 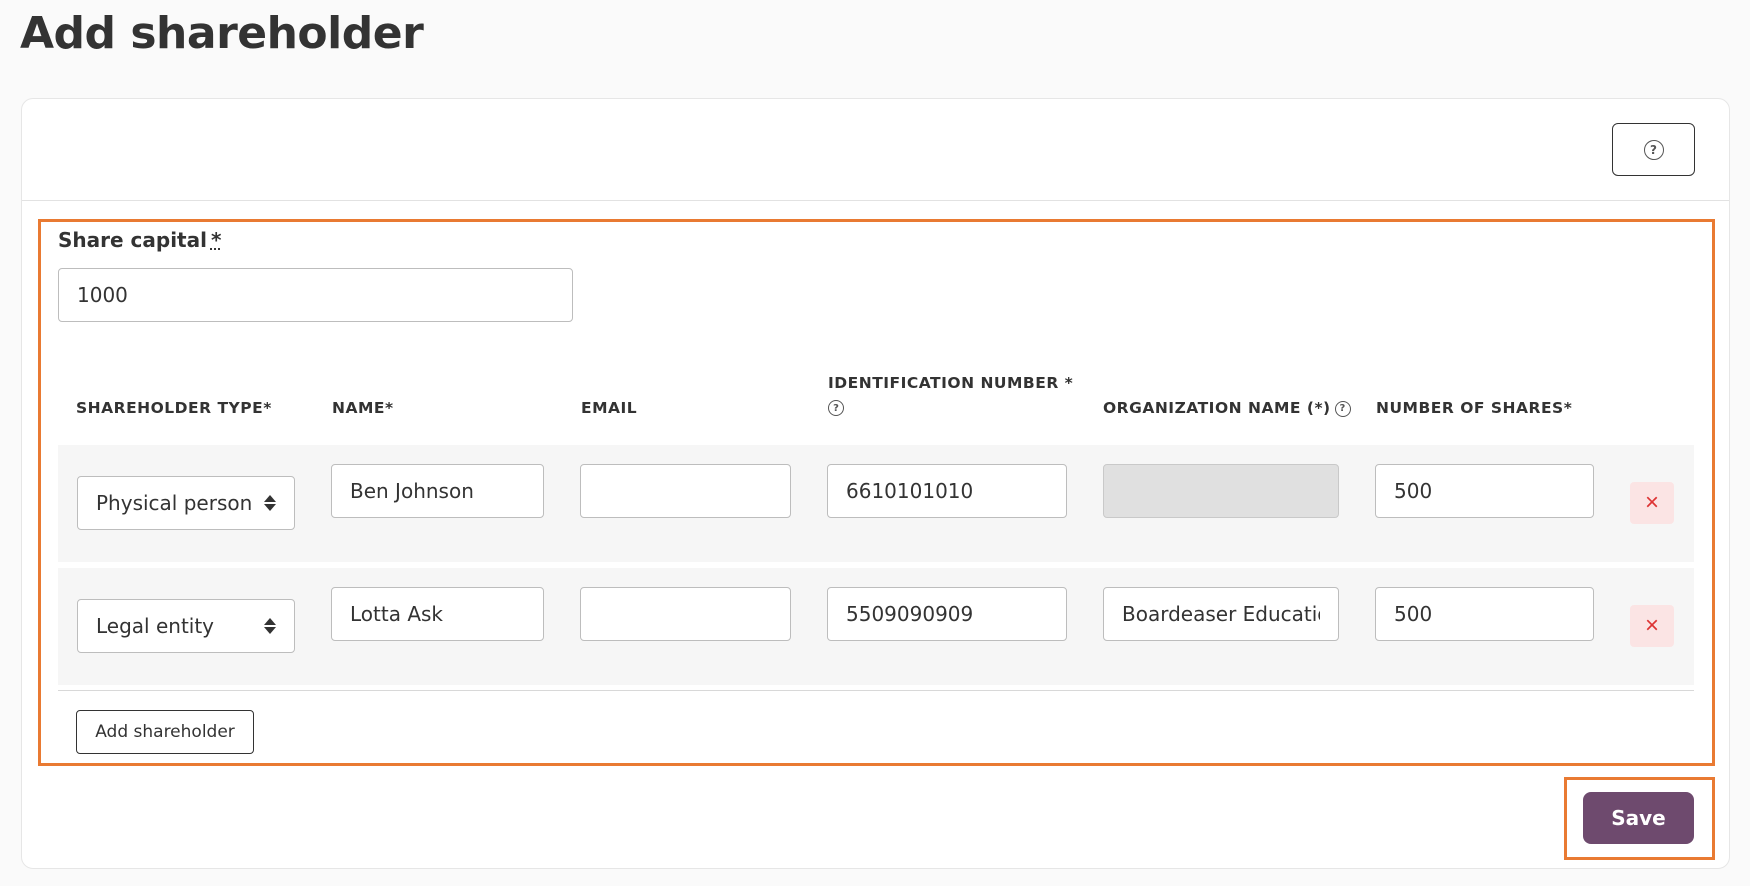 What do you see at coordinates (140, 240) in the screenshot?
I see `share-capital-label: Share capital *` at bounding box center [140, 240].